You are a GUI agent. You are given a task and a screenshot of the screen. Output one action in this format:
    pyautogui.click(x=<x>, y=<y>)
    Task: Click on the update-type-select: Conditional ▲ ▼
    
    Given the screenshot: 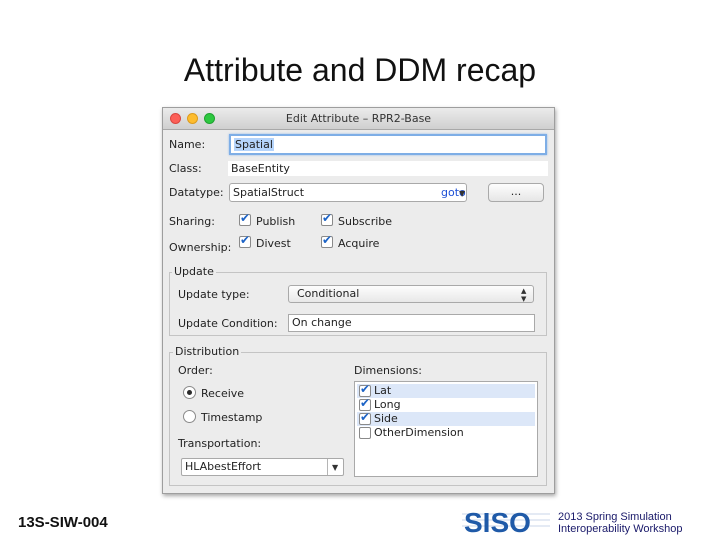 What is the action you would take?
    pyautogui.click(x=411, y=294)
    